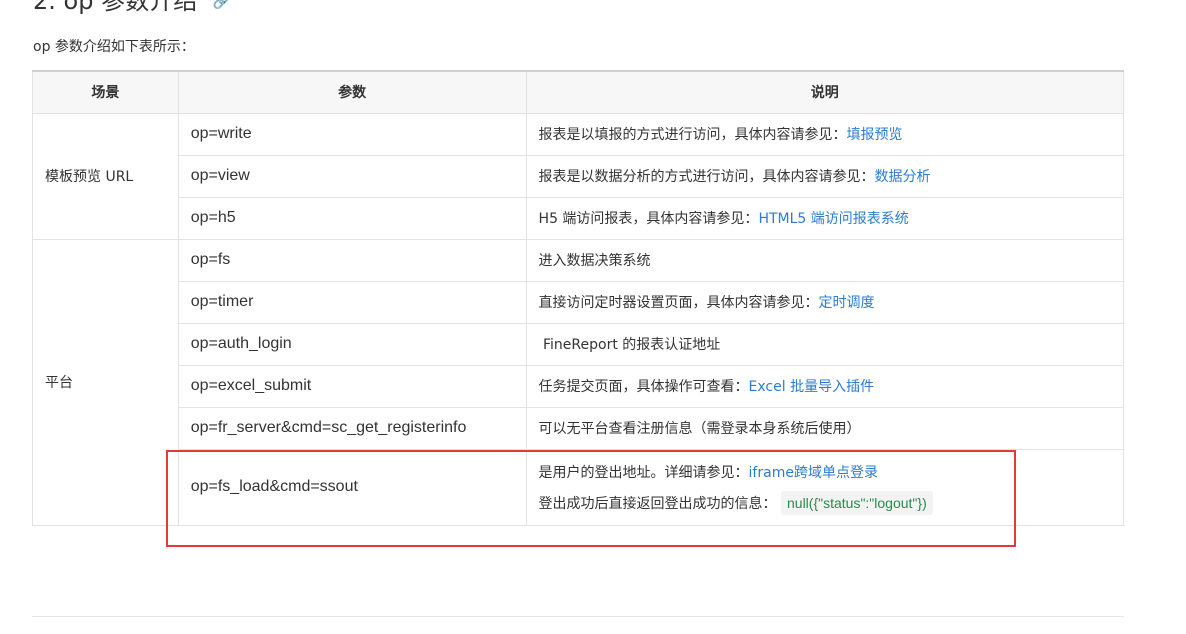  What do you see at coordinates (352, 260) in the screenshot?
I see `param-cell: op=fs` at bounding box center [352, 260].